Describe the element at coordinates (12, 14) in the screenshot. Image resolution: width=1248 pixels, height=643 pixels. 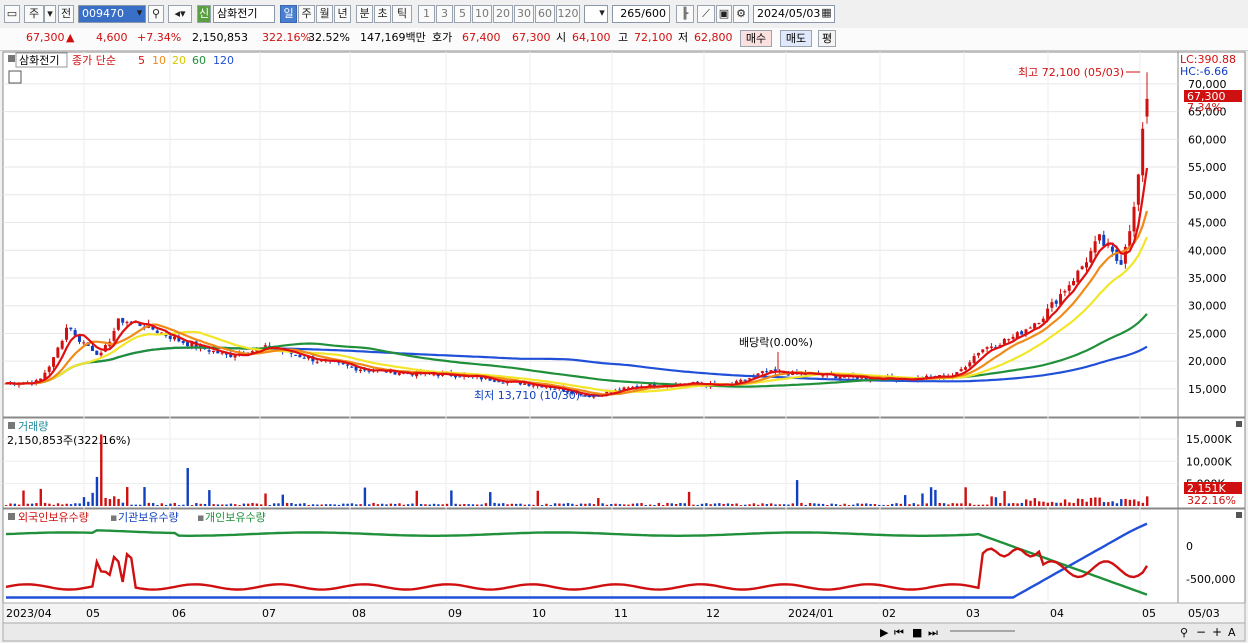
I see `menu-icon: ▭` at that location.